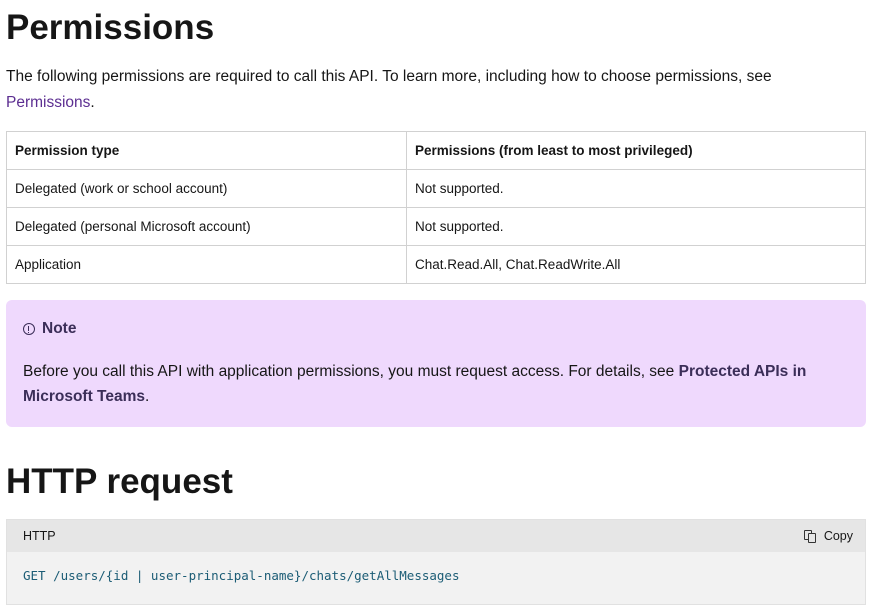  I want to click on copy-button: Copy, so click(828, 536).